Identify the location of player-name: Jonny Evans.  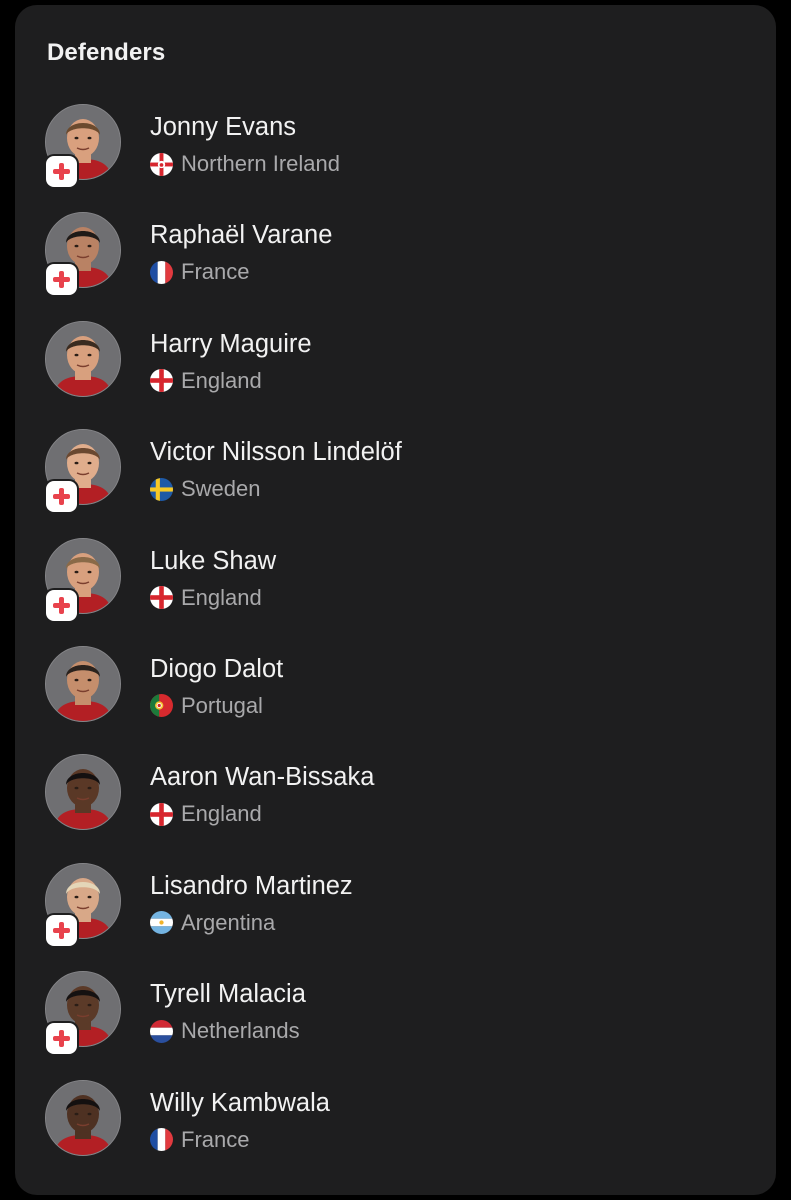
(223, 127).